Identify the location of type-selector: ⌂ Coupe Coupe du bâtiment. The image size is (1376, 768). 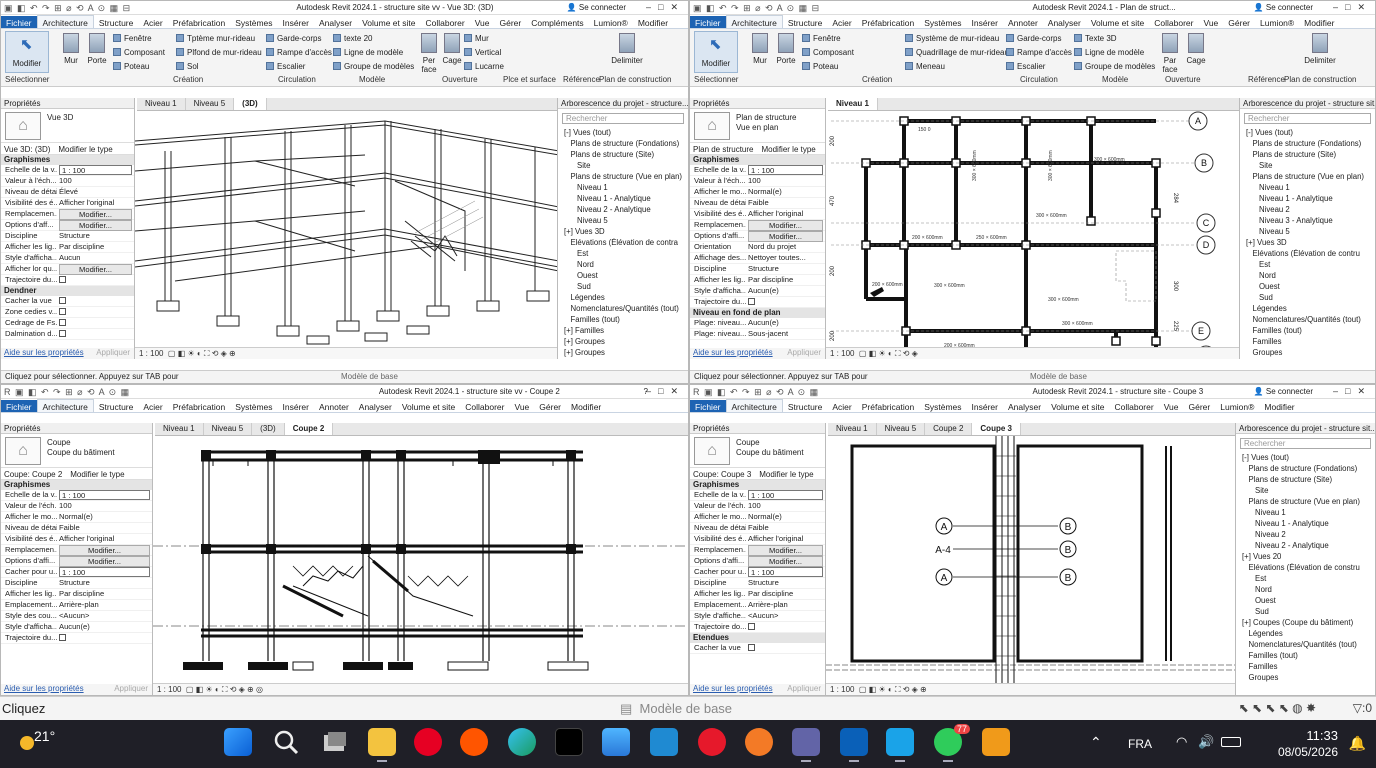
(76, 451).